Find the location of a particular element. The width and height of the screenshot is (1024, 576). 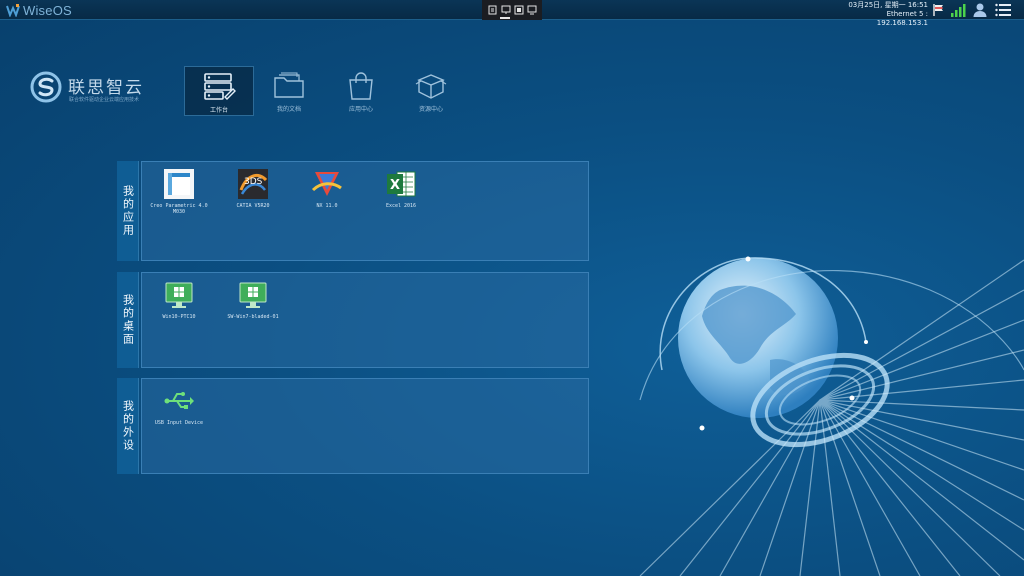

catia-icon: 3DS is located at coordinates (253, 184).